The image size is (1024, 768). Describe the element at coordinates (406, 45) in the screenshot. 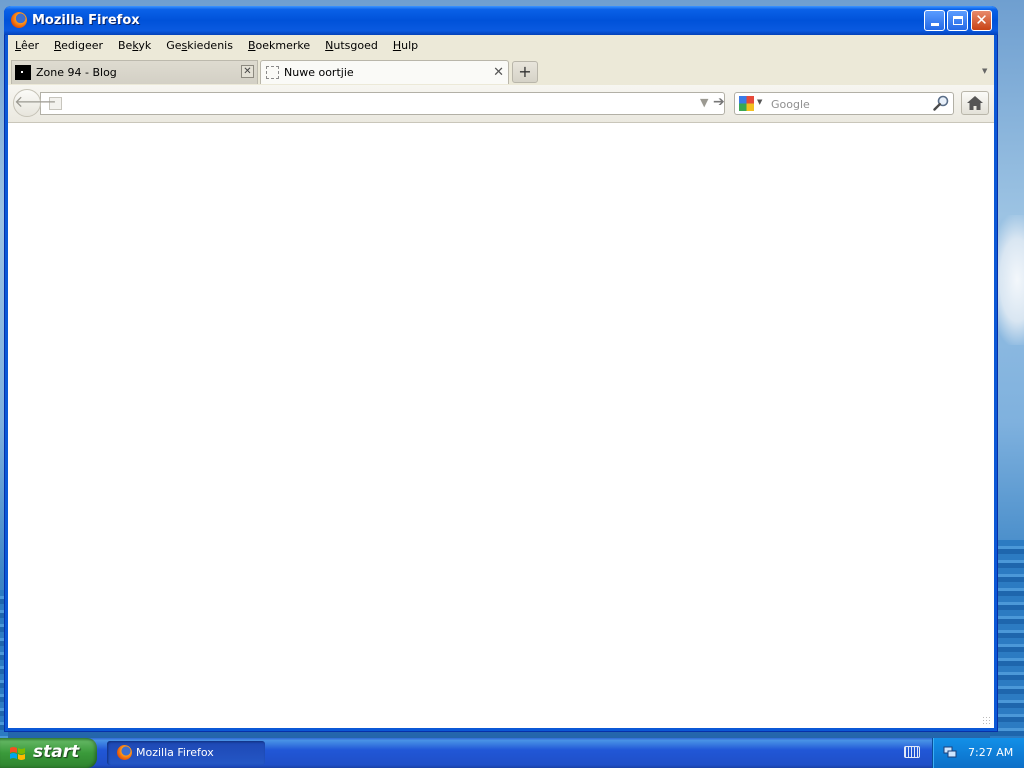

I see `menu-help: Hulp` at that location.